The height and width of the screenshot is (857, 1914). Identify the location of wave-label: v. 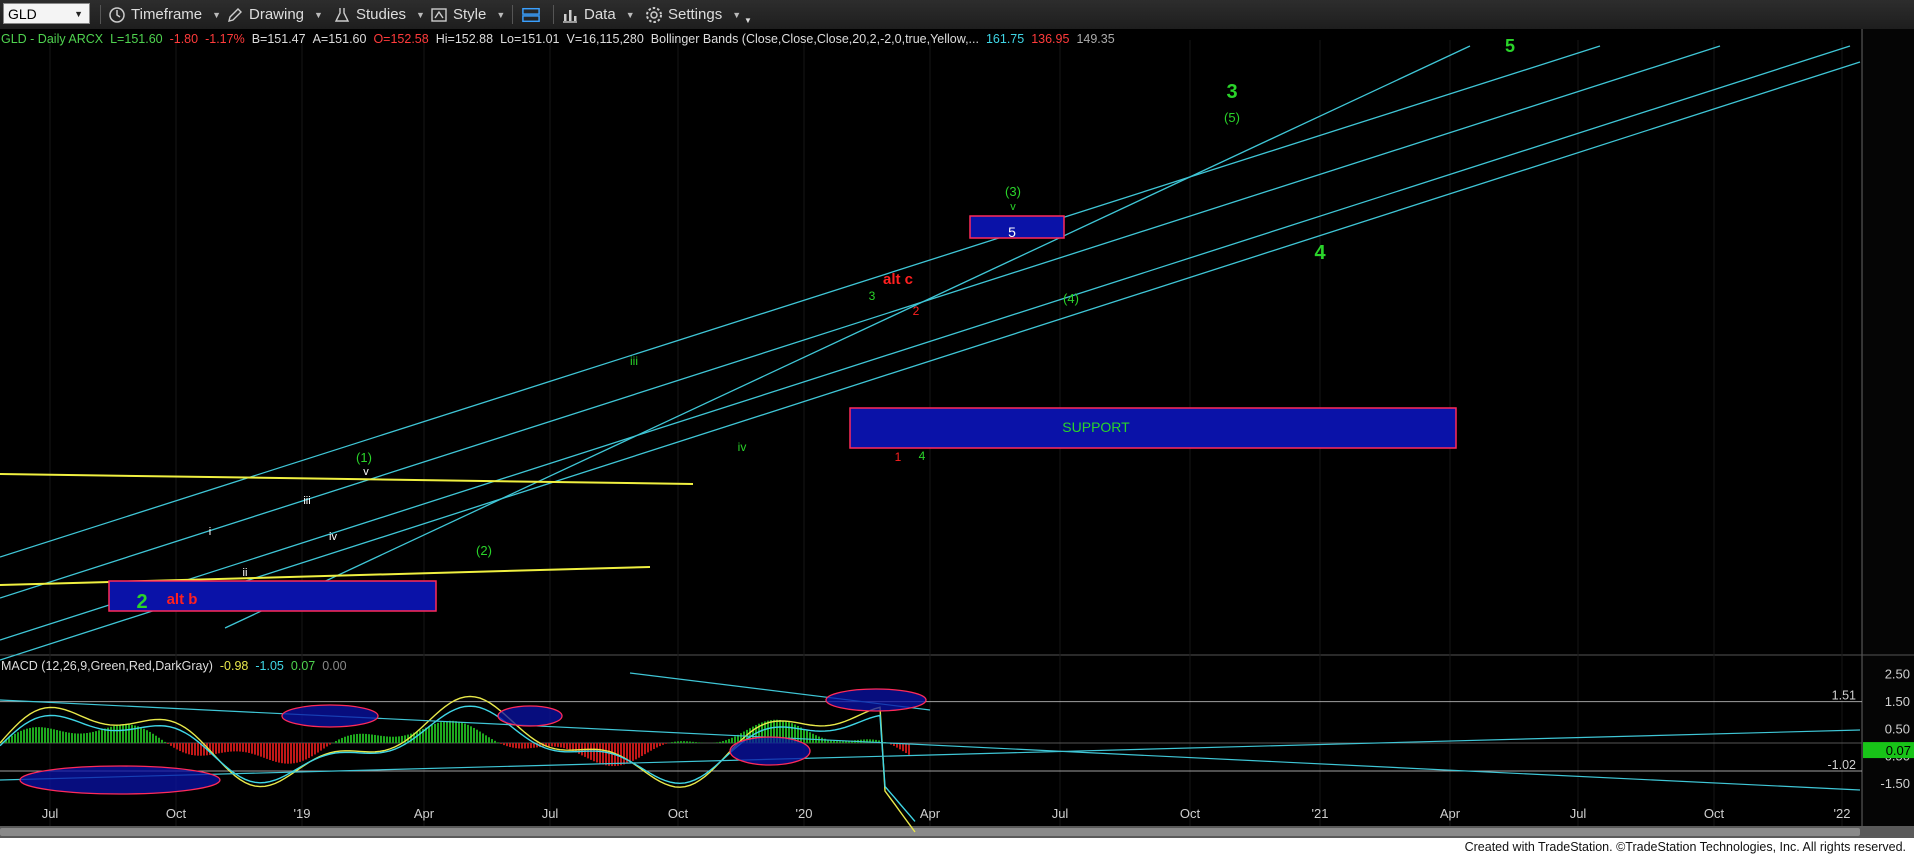
(1013, 207).